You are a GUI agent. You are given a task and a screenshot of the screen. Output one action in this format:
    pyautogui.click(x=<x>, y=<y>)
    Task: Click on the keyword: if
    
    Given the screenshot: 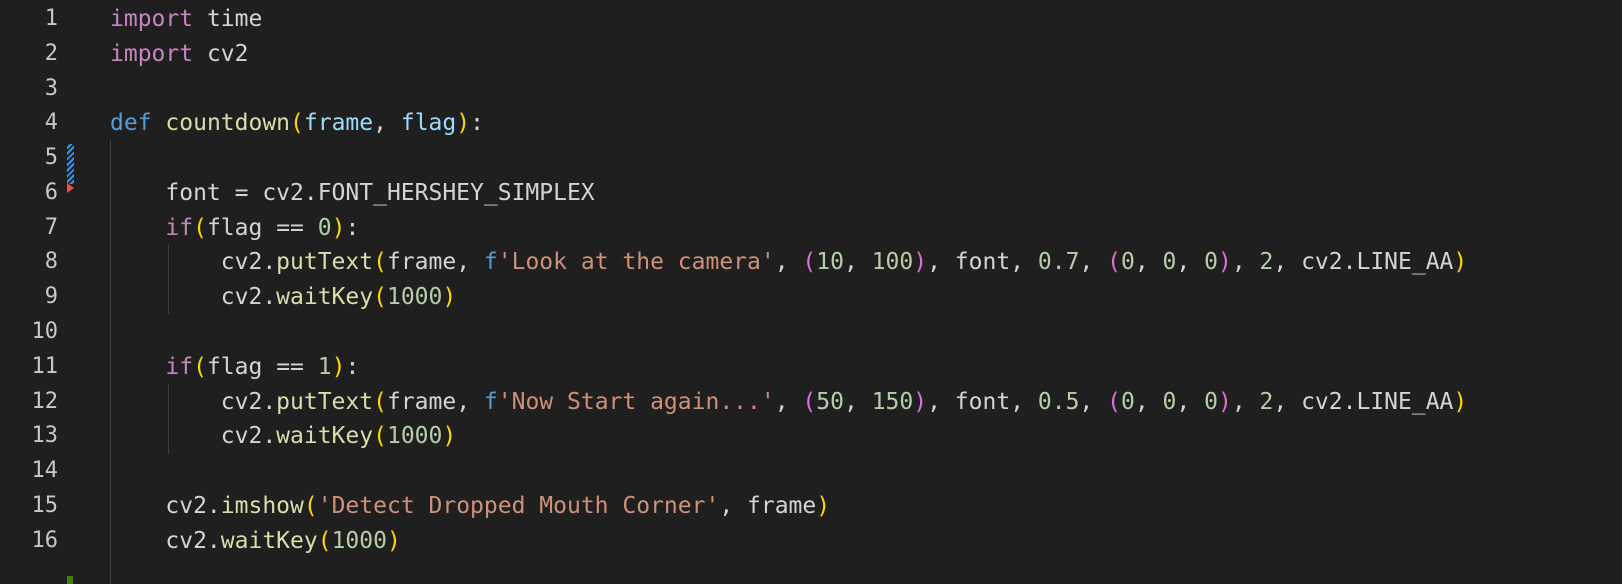 What is the action you would take?
    pyautogui.click(x=179, y=367)
    